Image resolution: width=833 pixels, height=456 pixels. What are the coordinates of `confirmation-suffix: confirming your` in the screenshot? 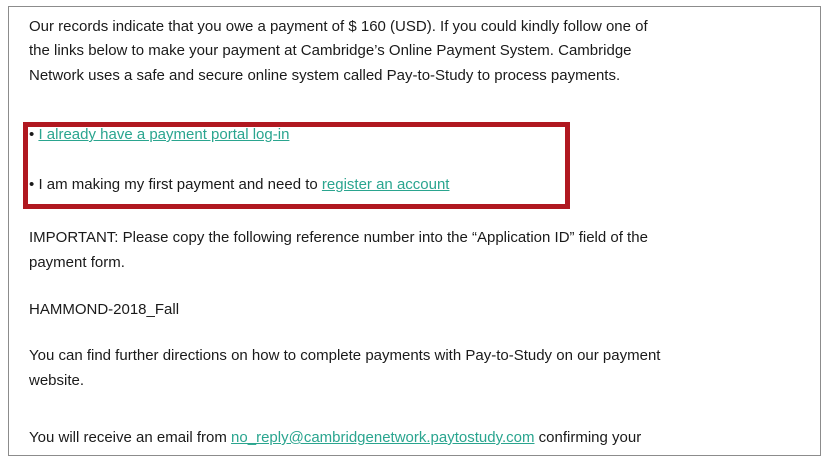 It's located at (590, 437).